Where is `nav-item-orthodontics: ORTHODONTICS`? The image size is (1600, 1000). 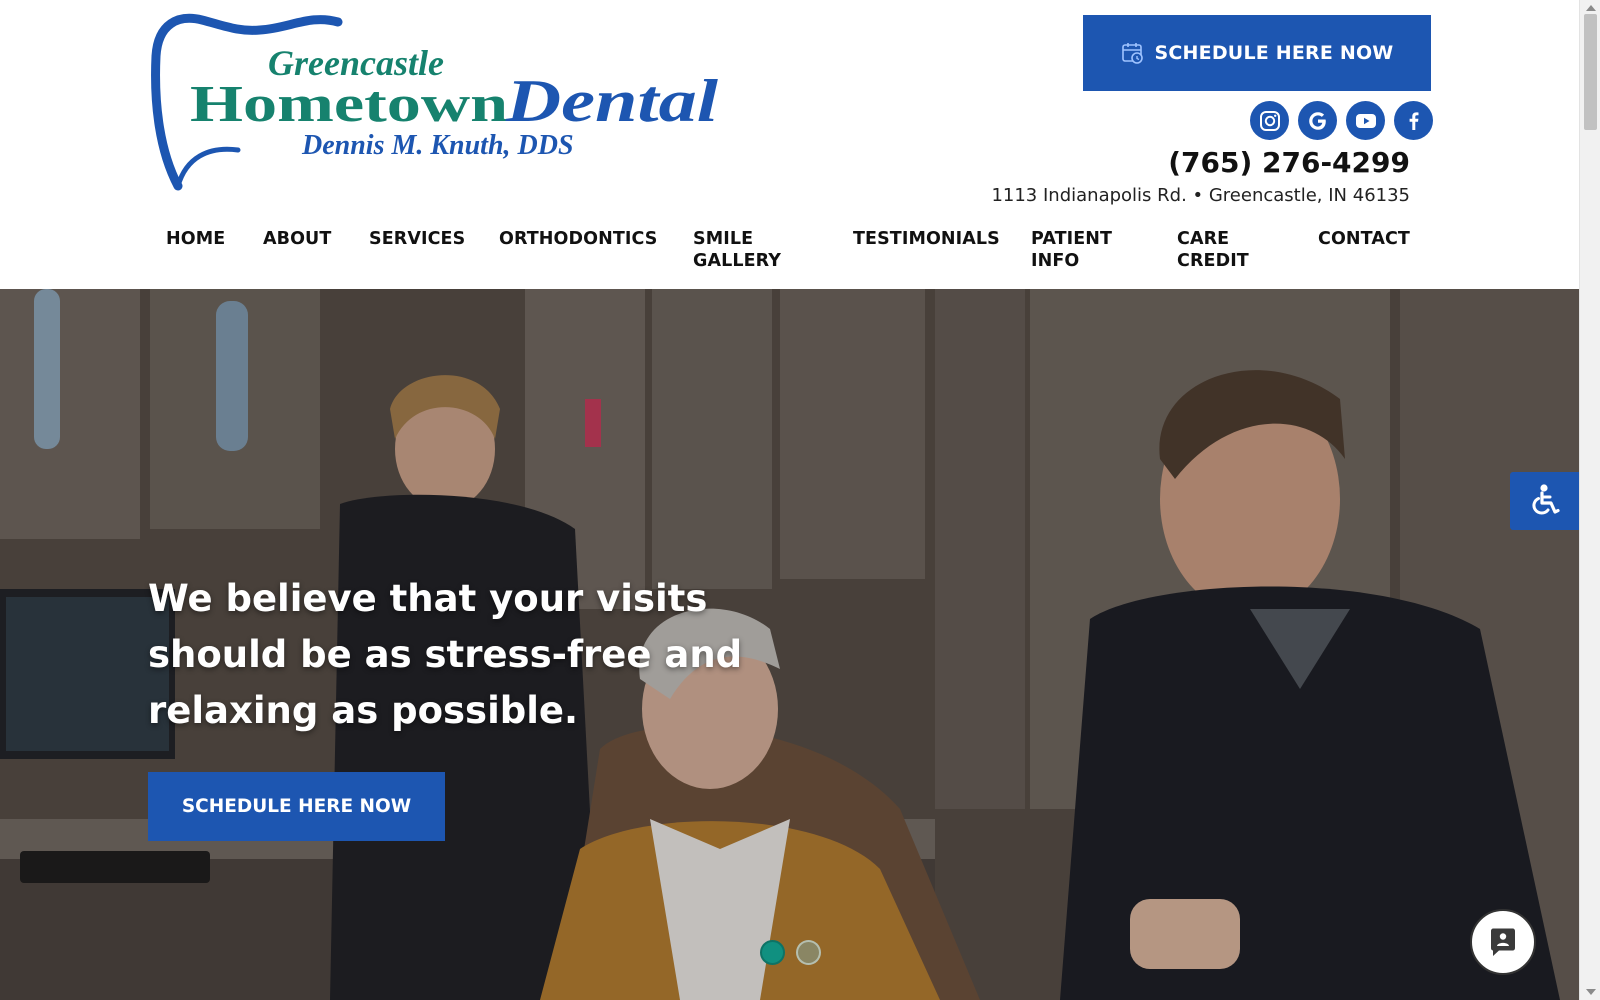
nav-item-orthodontics: ORTHODONTICS is located at coordinates (578, 239).